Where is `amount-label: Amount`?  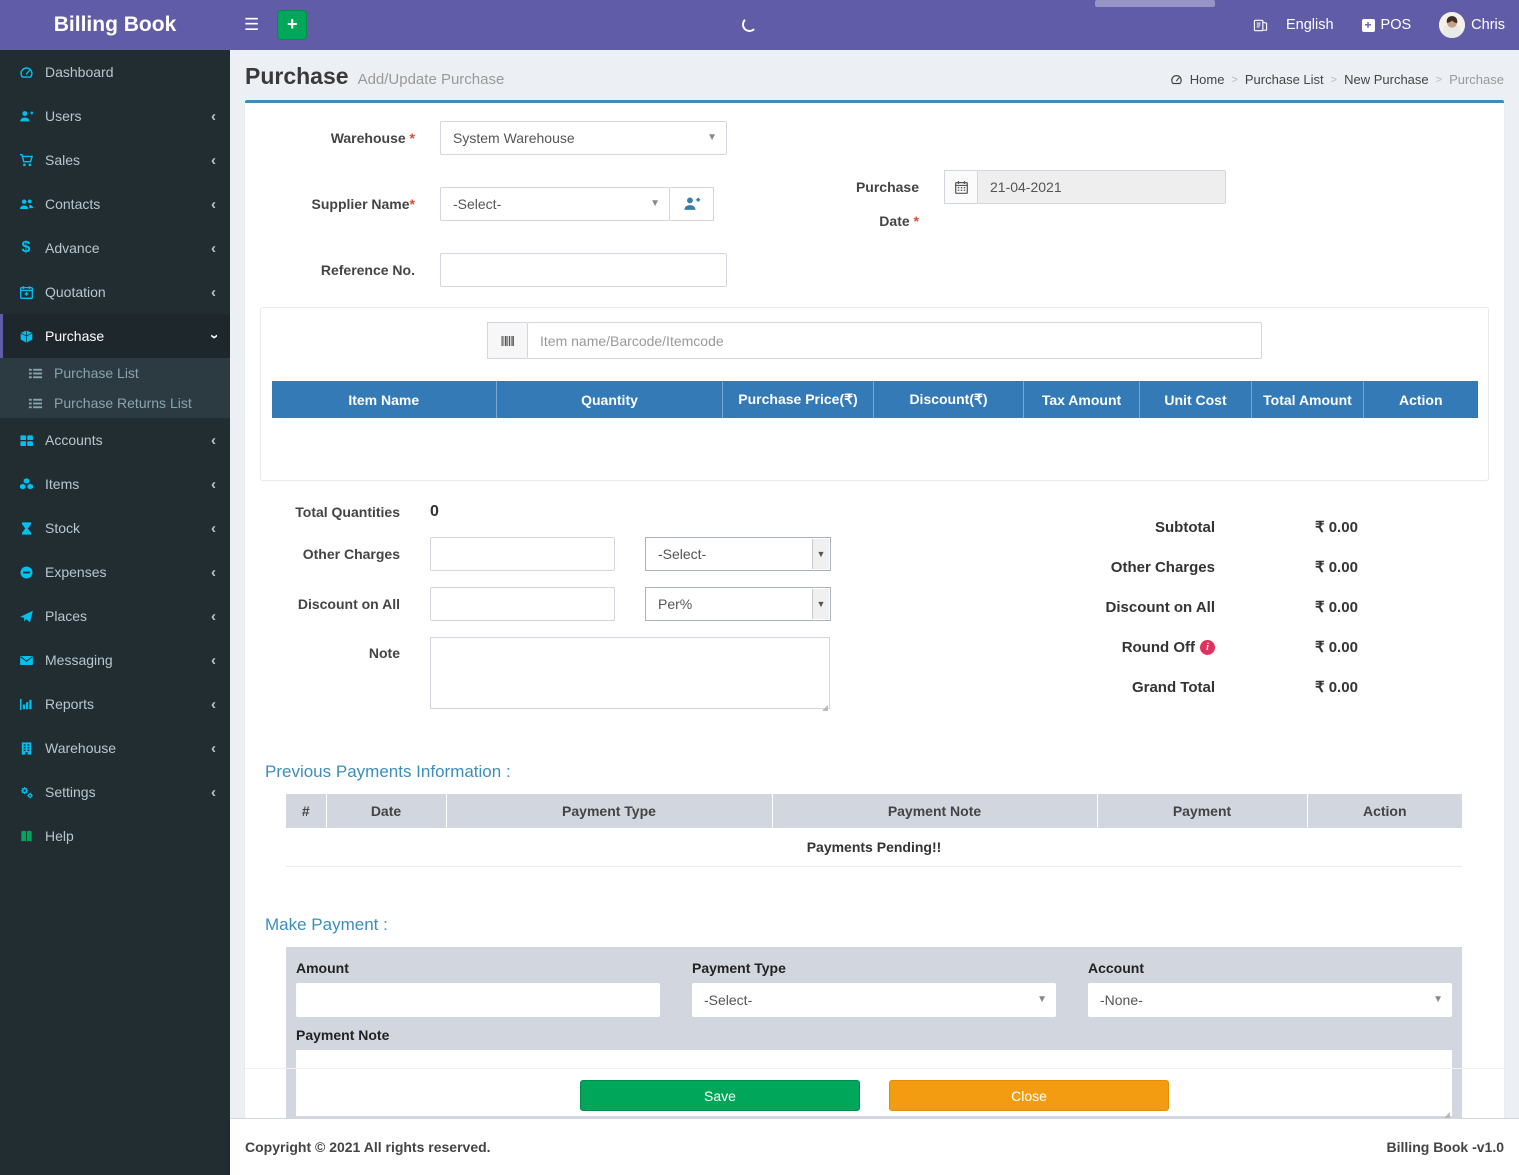 amount-label: Amount is located at coordinates (322, 967).